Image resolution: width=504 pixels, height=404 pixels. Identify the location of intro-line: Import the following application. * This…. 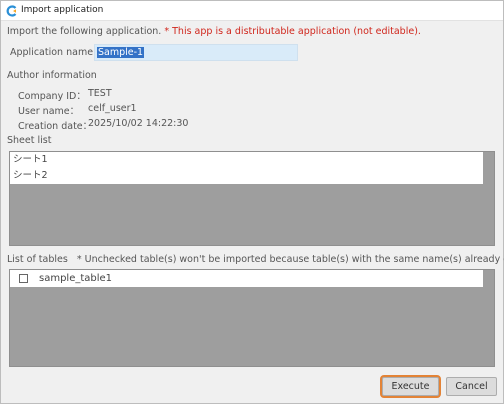
(214, 31).